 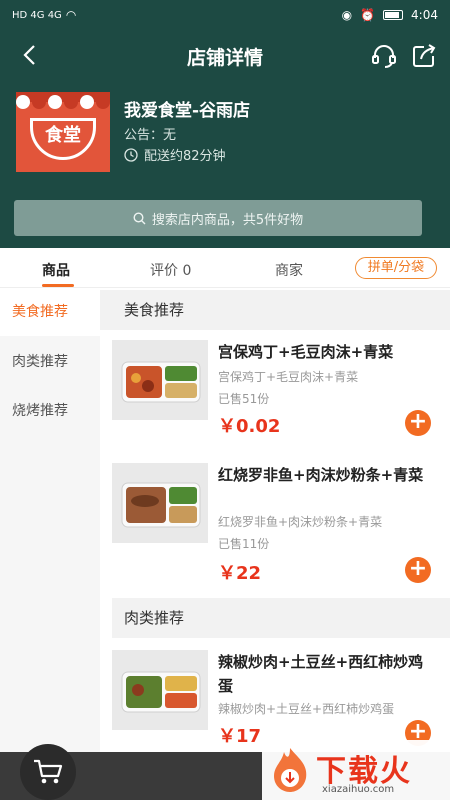 I want to click on flame-icon, so click(x=290, y=770).